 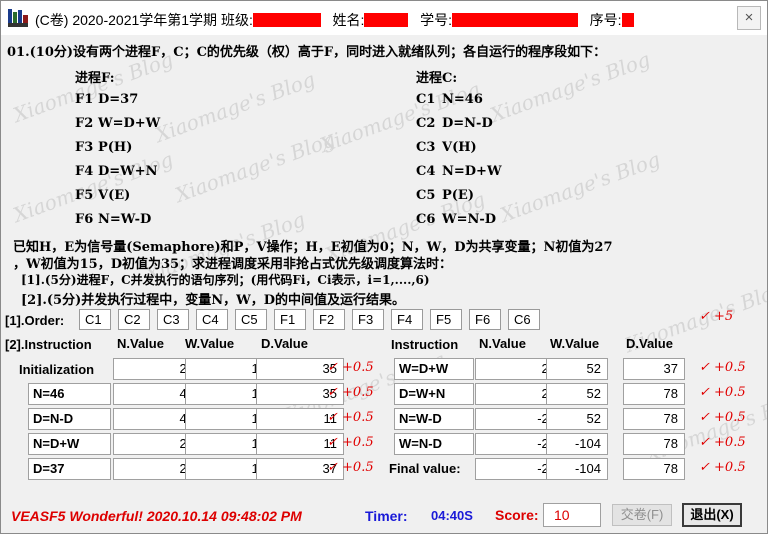 What do you see at coordinates (514, 20) in the screenshot?
I see `id-redaction` at bounding box center [514, 20].